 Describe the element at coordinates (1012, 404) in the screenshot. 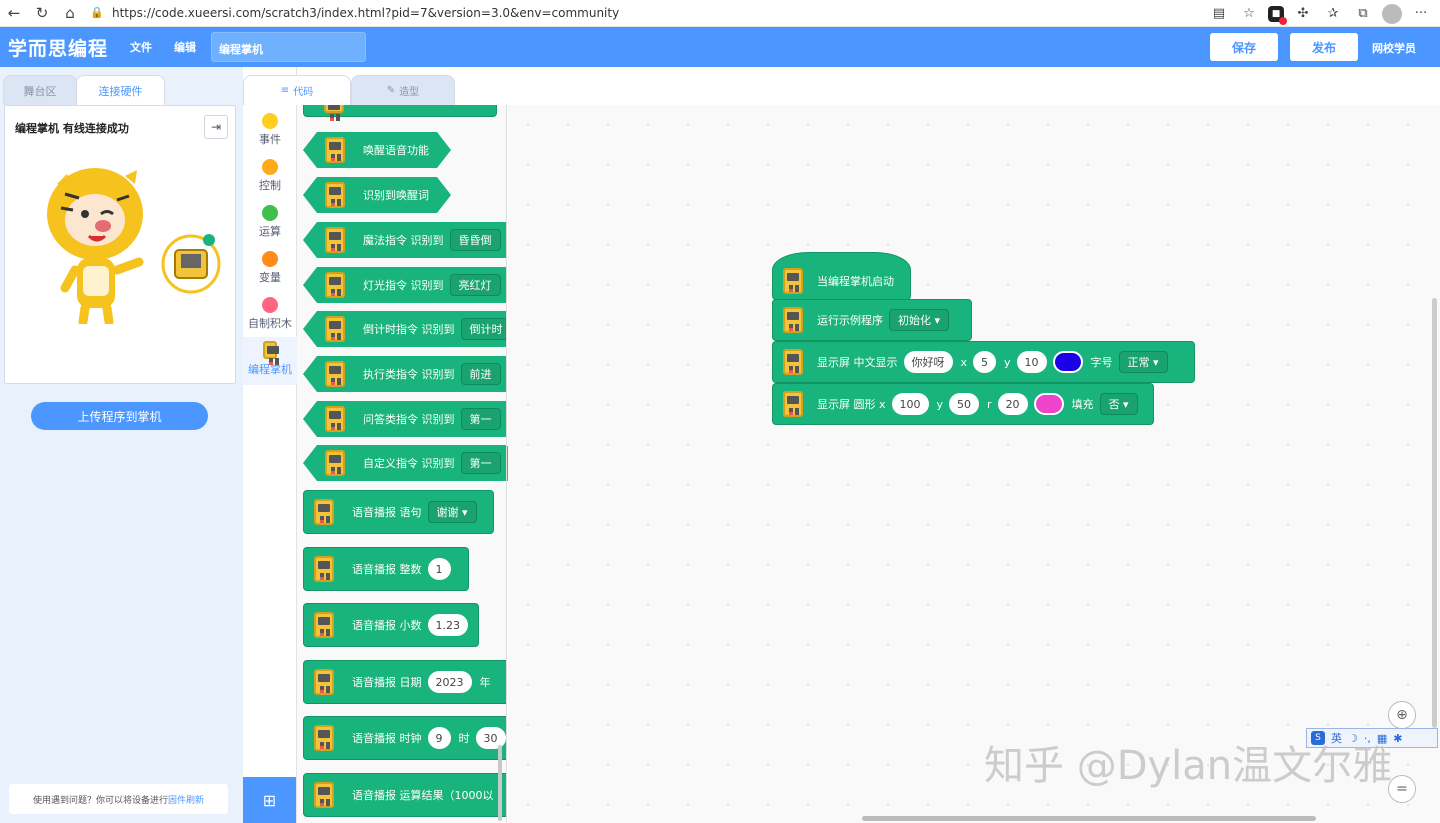

I see `circle-r-input: 20` at that location.